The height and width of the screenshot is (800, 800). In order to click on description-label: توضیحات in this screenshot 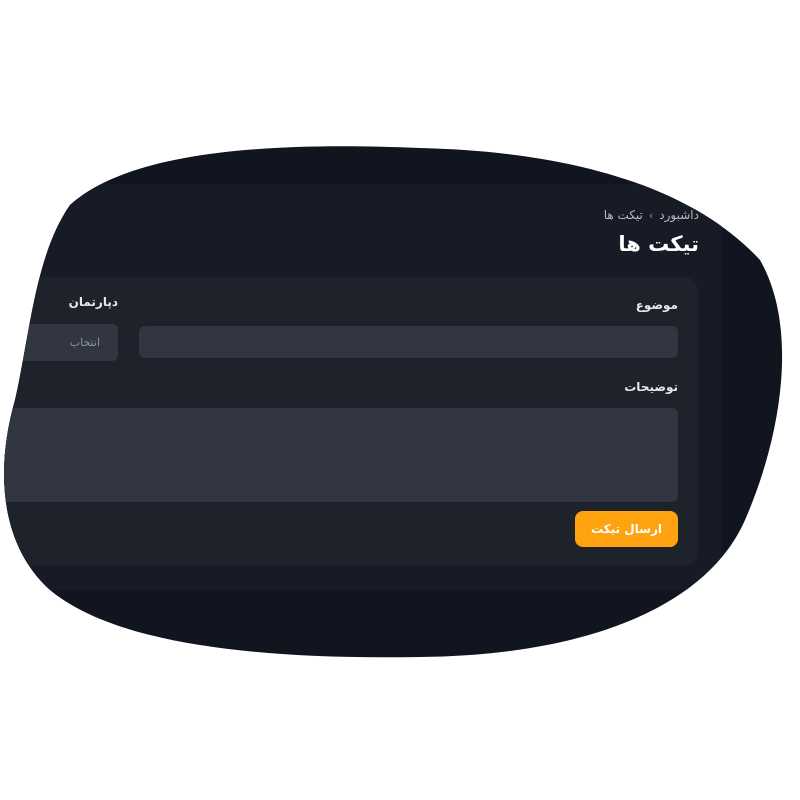, I will do `click(651, 387)`.